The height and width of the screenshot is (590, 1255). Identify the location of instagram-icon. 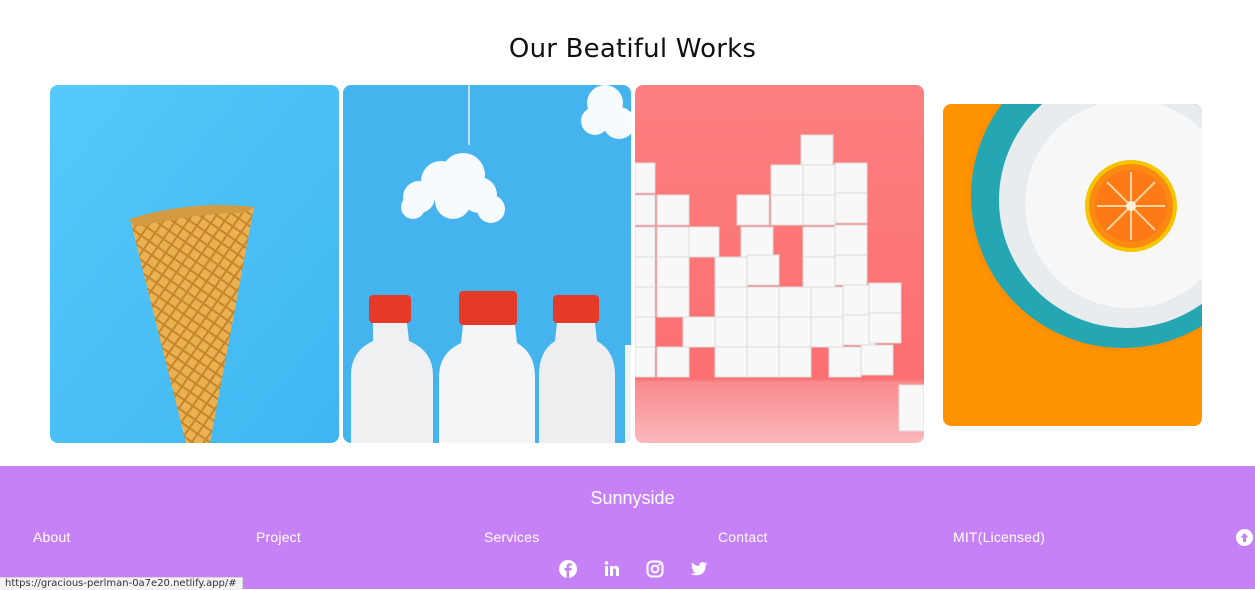
(655, 569).